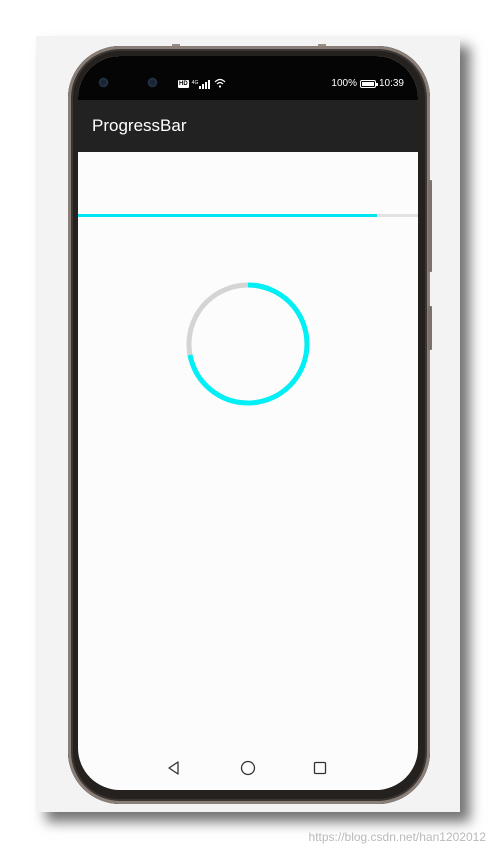  Describe the element at coordinates (397, 837) in the screenshot. I see `watermark: https://blog.csdn.net/han1202012` at that location.